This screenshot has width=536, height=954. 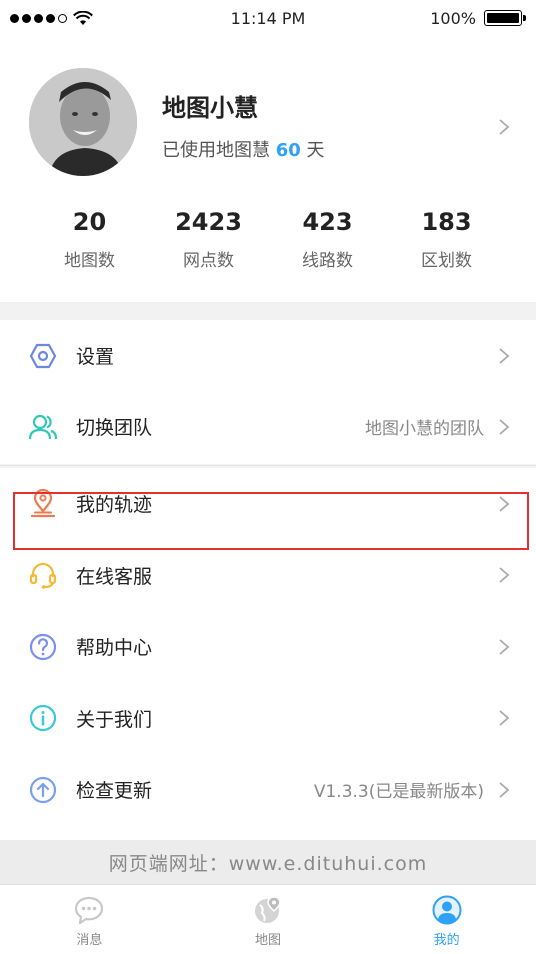 What do you see at coordinates (114, 791) in the screenshot?
I see `menu-label: 检查更新` at bounding box center [114, 791].